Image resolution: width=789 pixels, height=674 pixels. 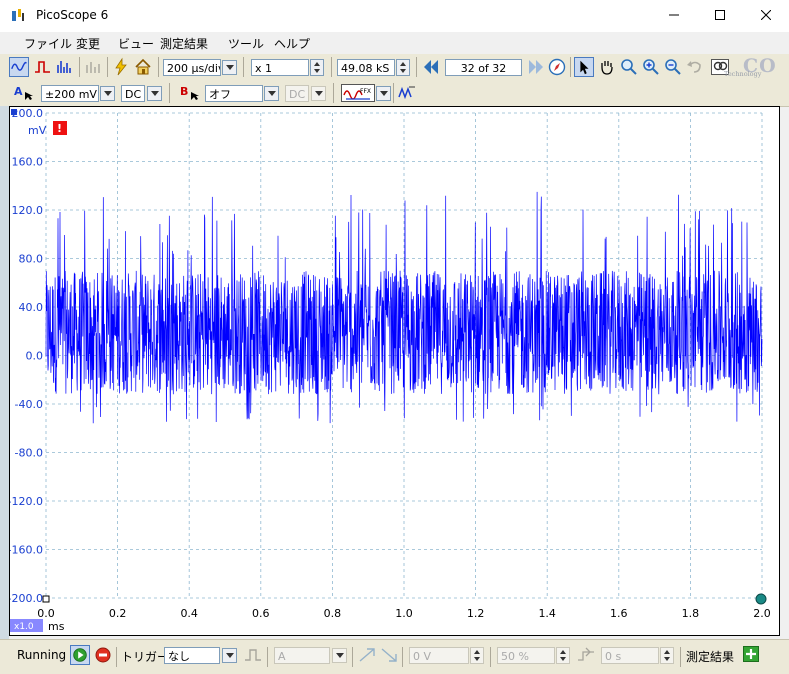 I want to click on x-tick-label: 0.0, so click(x=46, y=613).